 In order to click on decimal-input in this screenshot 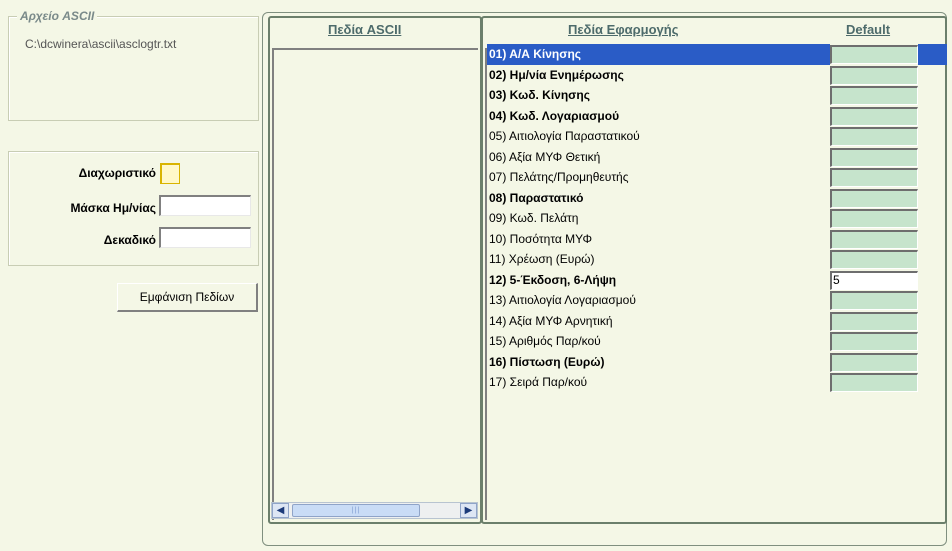, I will do `click(205, 237)`.